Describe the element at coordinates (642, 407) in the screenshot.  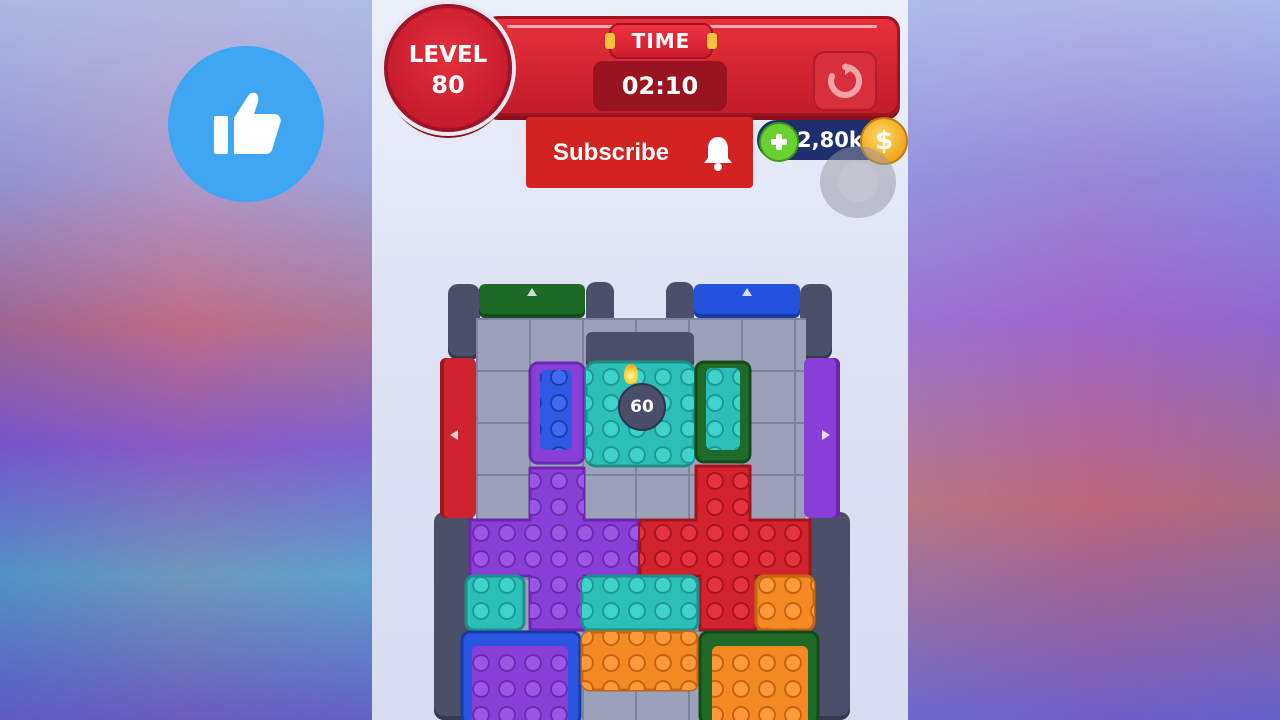
I see `bomb-counter: 60` at that location.